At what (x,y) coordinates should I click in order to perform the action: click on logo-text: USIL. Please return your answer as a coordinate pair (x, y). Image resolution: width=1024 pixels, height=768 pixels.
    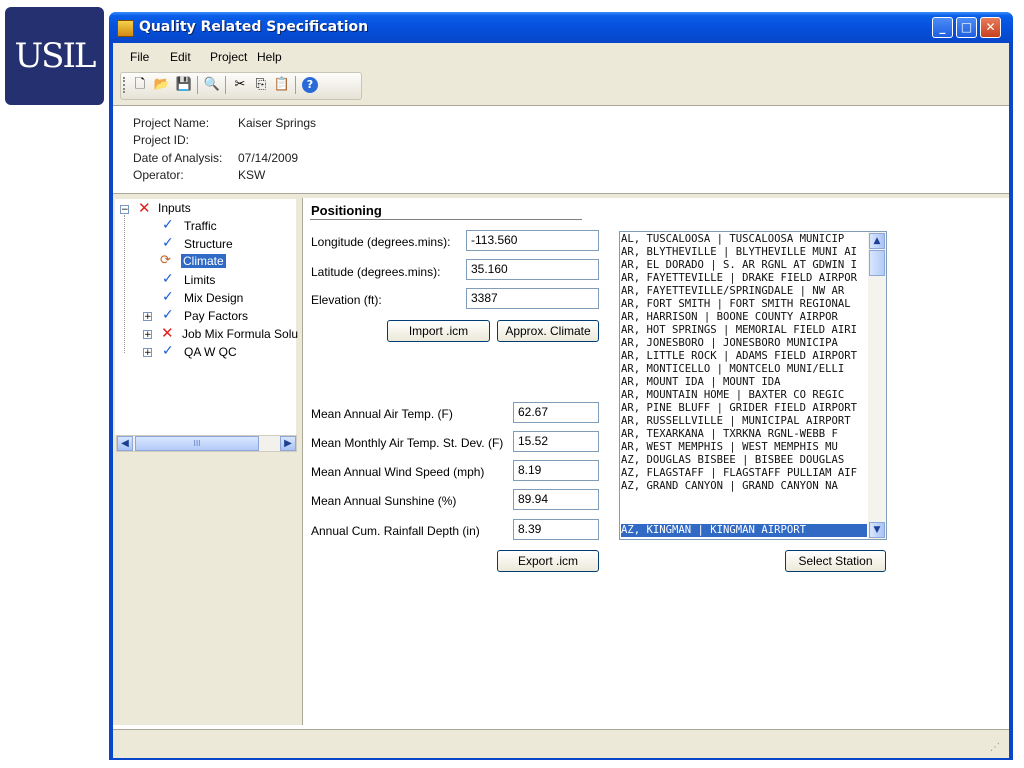
    Looking at the image, I should click on (55, 56).